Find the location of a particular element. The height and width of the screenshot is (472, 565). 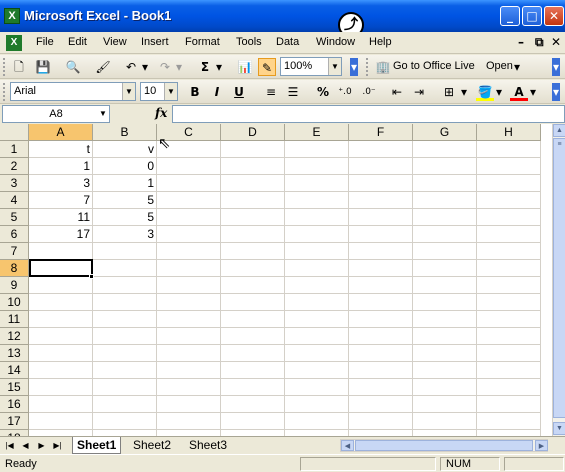

column-header: G is located at coordinates (445, 132).